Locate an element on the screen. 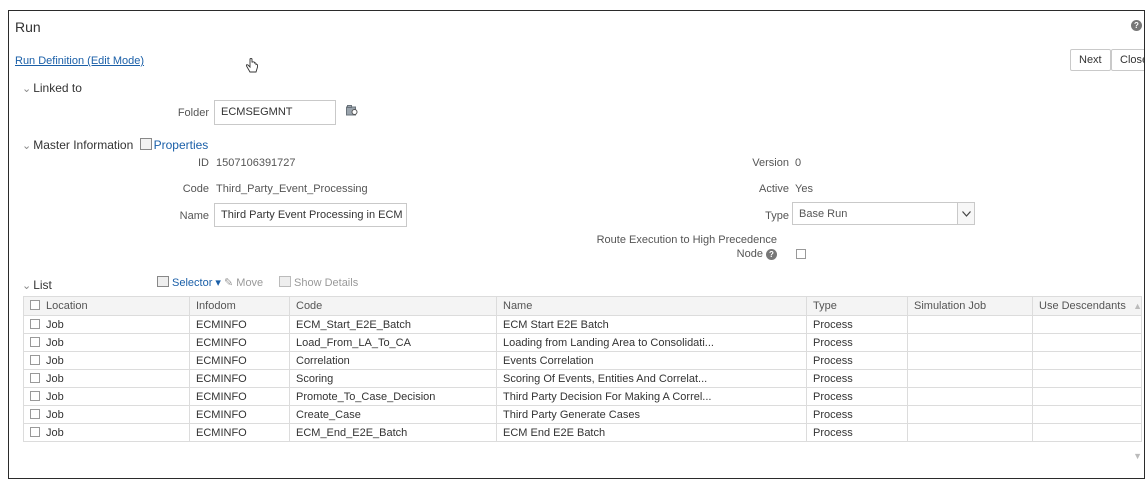  table-cell: Load_From_LA_To_CA is located at coordinates (393, 342).